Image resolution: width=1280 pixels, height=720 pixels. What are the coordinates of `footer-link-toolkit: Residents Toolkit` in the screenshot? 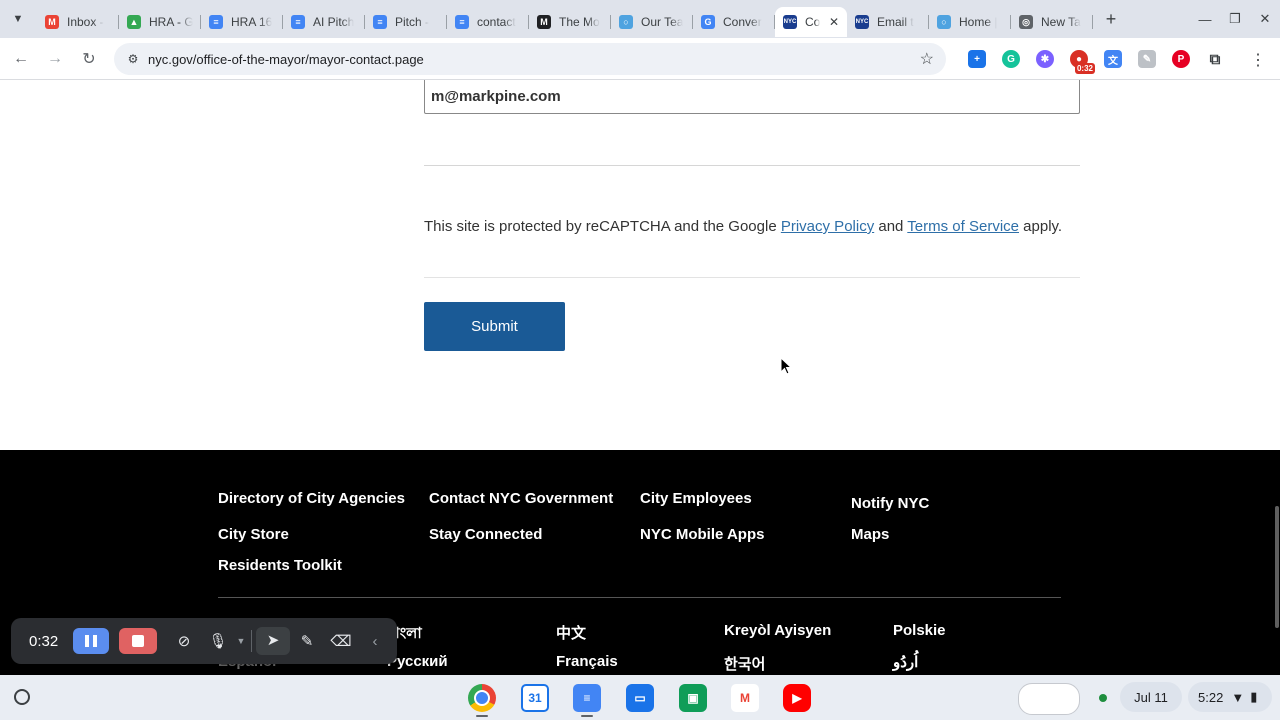 It's located at (280, 565).